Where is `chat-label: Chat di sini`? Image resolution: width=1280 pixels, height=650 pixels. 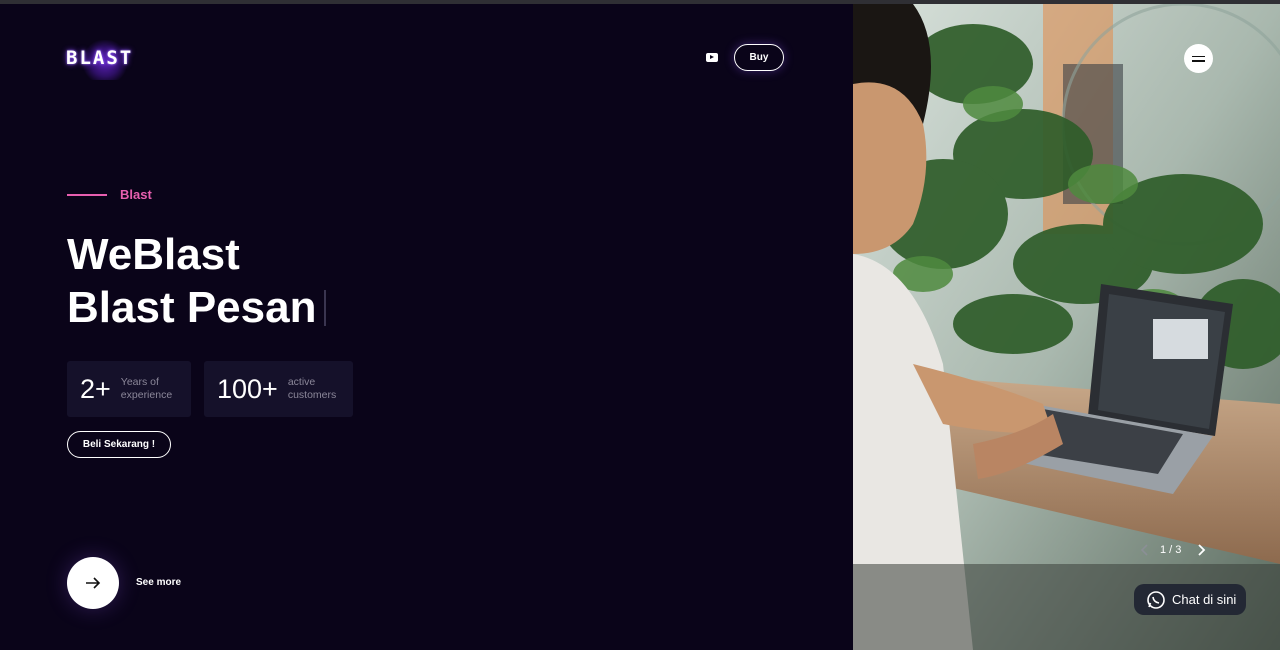 chat-label: Chat di sini is located at coordinates (1204, 599).